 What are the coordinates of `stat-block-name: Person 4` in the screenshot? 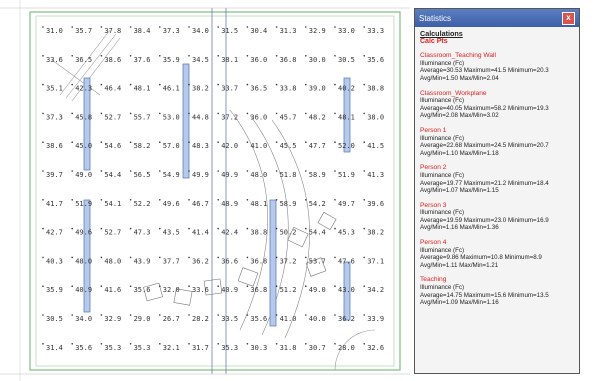 It's located at (433, 243).